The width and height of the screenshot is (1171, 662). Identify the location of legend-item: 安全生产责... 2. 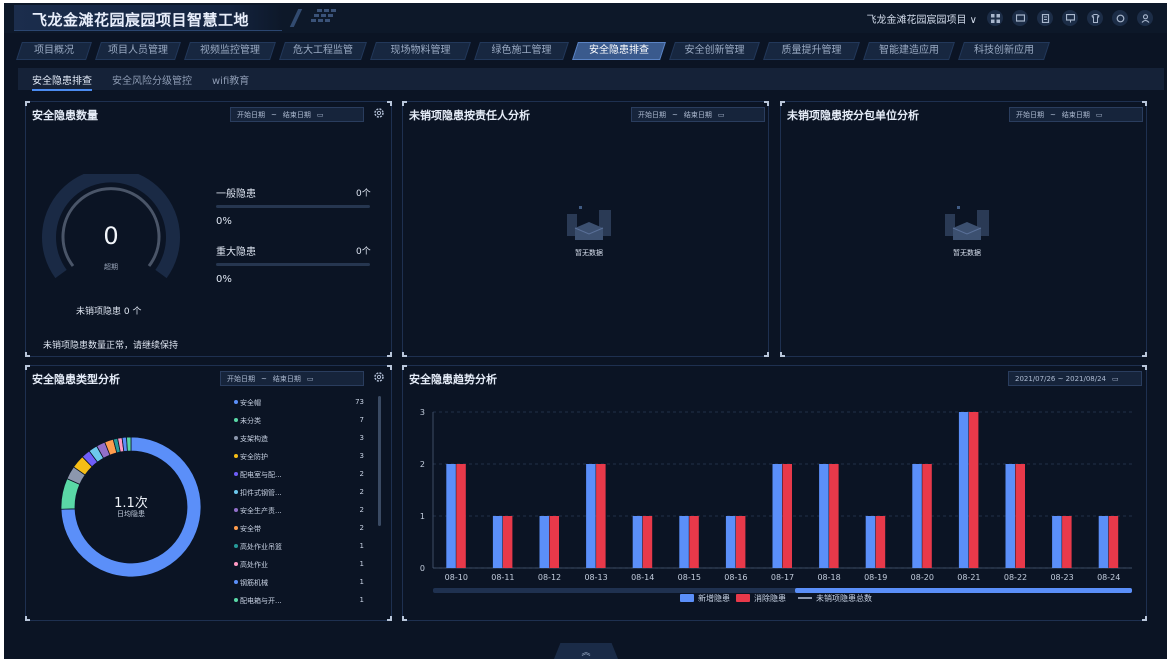
(299, 511).